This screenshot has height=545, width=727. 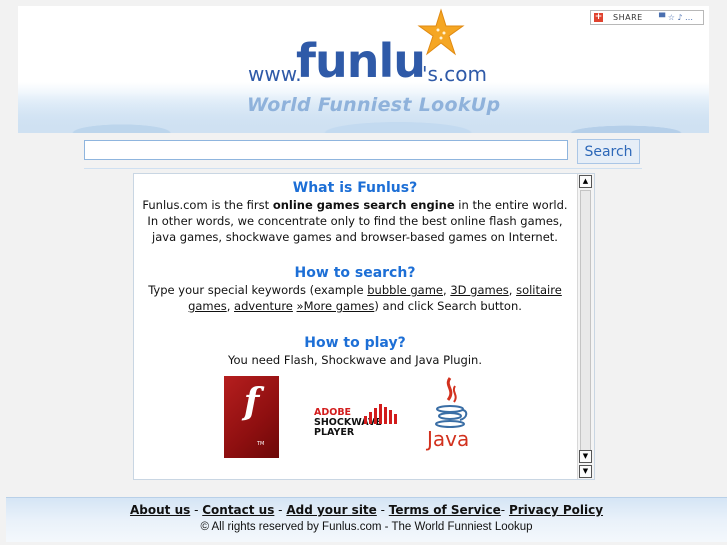 What do you see at coordinates (556, 510) in the screenshot?
I see `privacy-policy-link: Privacy Policy` at bounding box center [556, 510].